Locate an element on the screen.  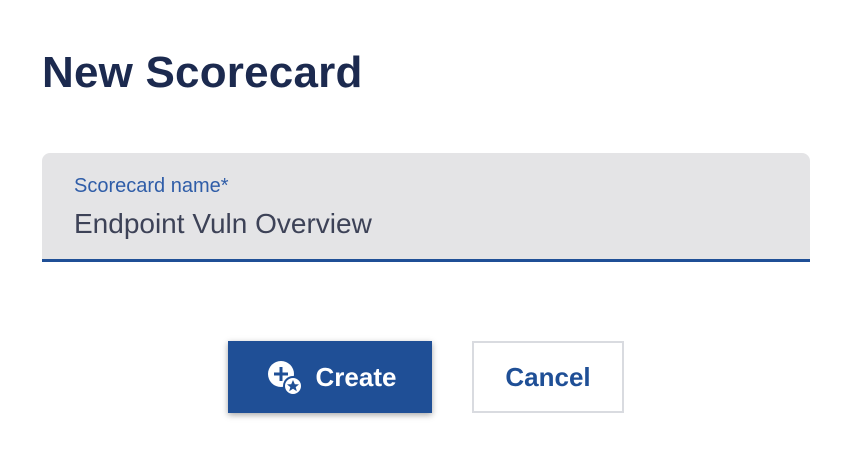
dialog-title: New Scorecard is located at coordinates (202, 72).